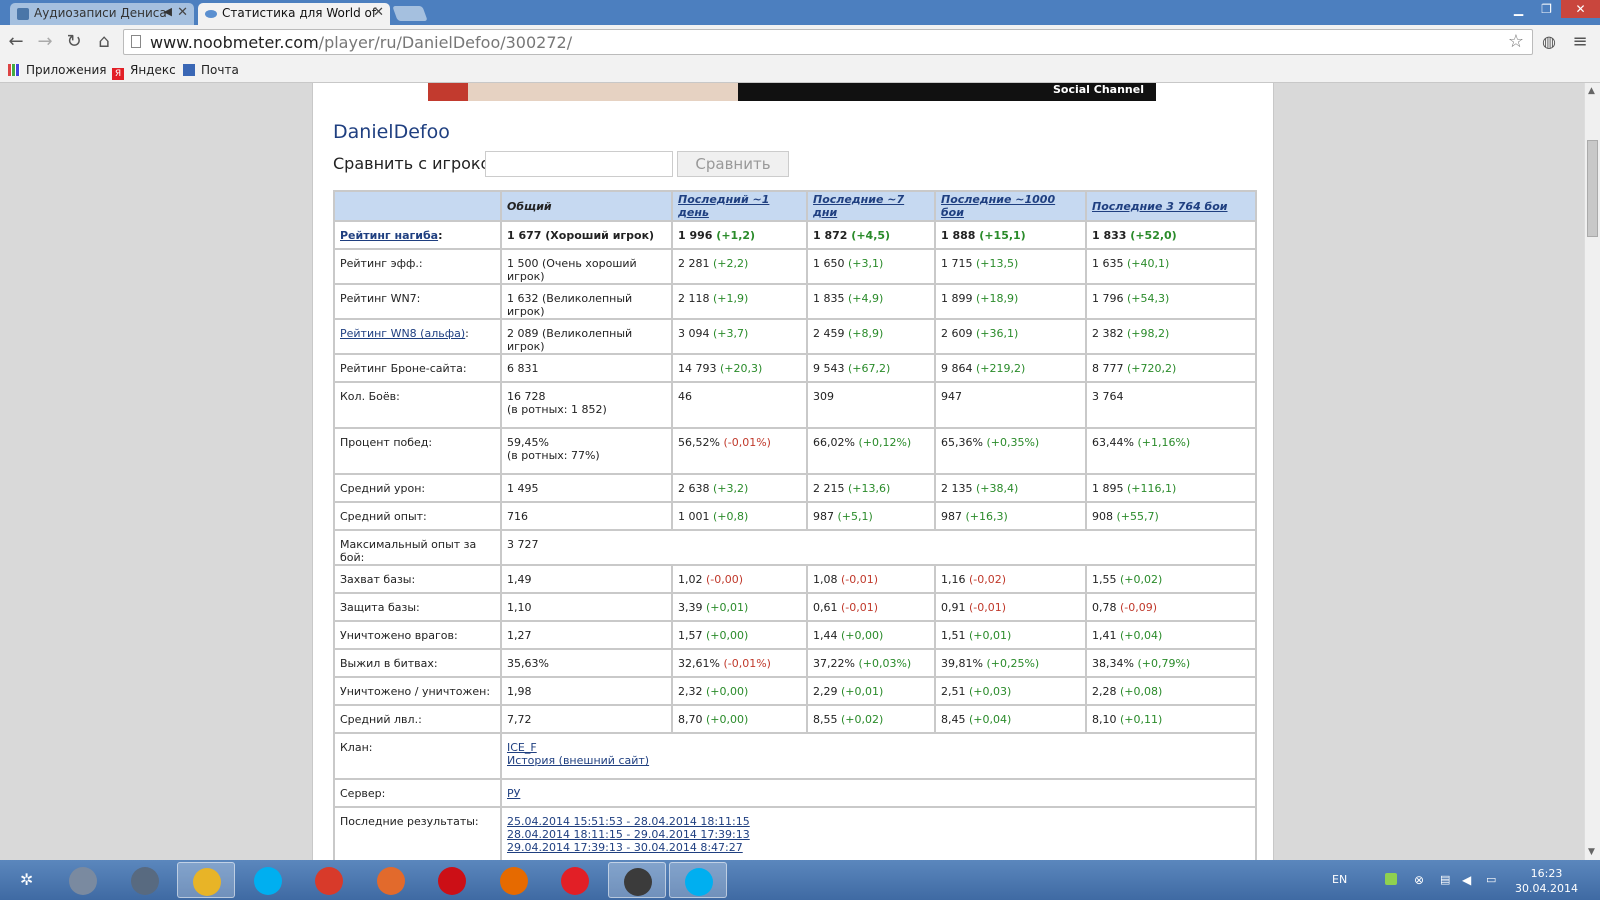  What do you see at coordinates (410, 13) in the screenshot?
I see `new-tab-button` at bounding box center [410, 13].